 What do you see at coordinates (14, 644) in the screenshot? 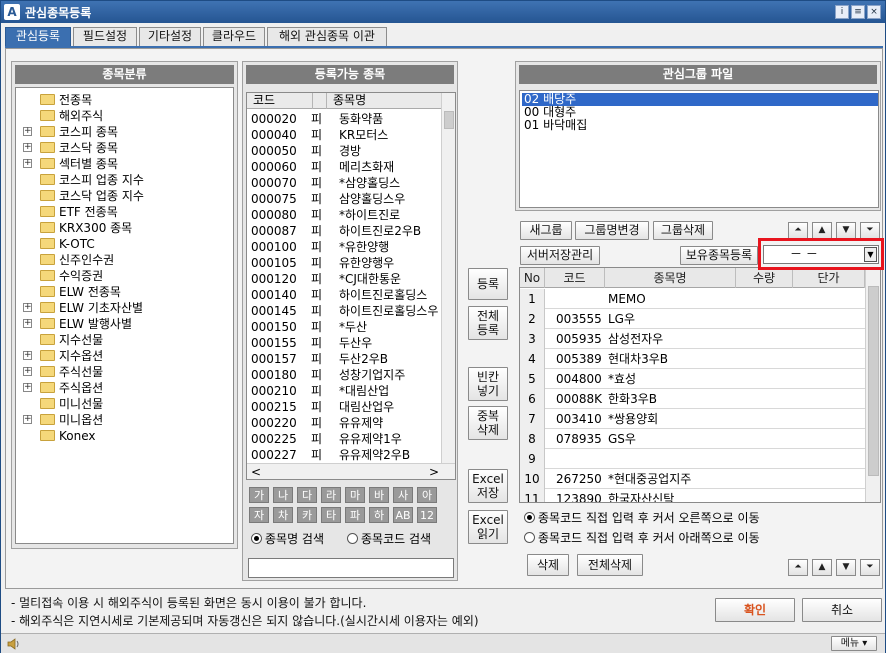
I see `speaker-icon` at bounding box center [14, 644].